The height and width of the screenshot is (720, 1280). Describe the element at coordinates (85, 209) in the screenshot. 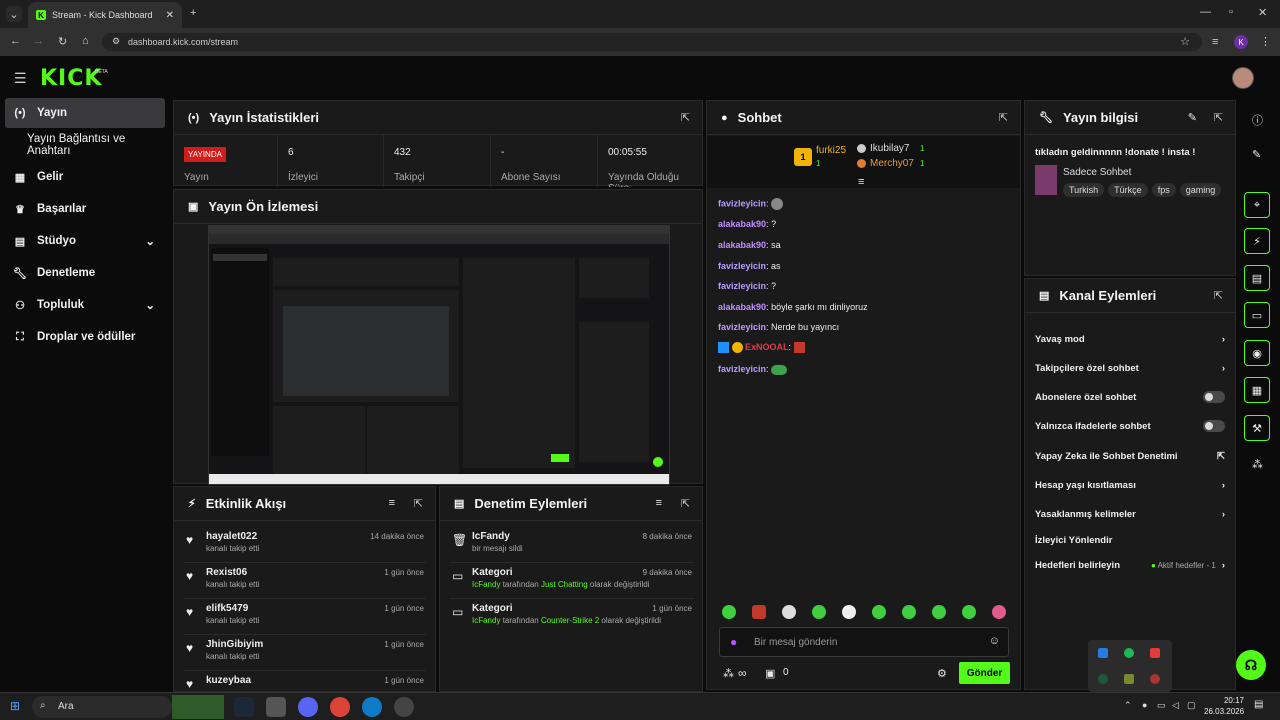

I see `sidebar-item-basarilar: ♛ Başarılar` at that location.